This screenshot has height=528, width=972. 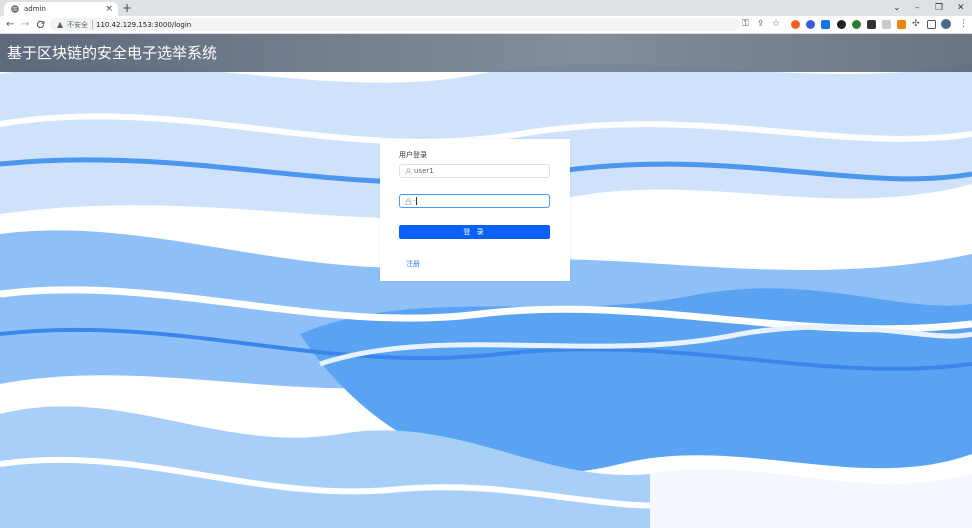 What do you see at coordinates (127, 8) in the screenshot?
I see `new-tab-button: +` at bounding box center [127, 8].